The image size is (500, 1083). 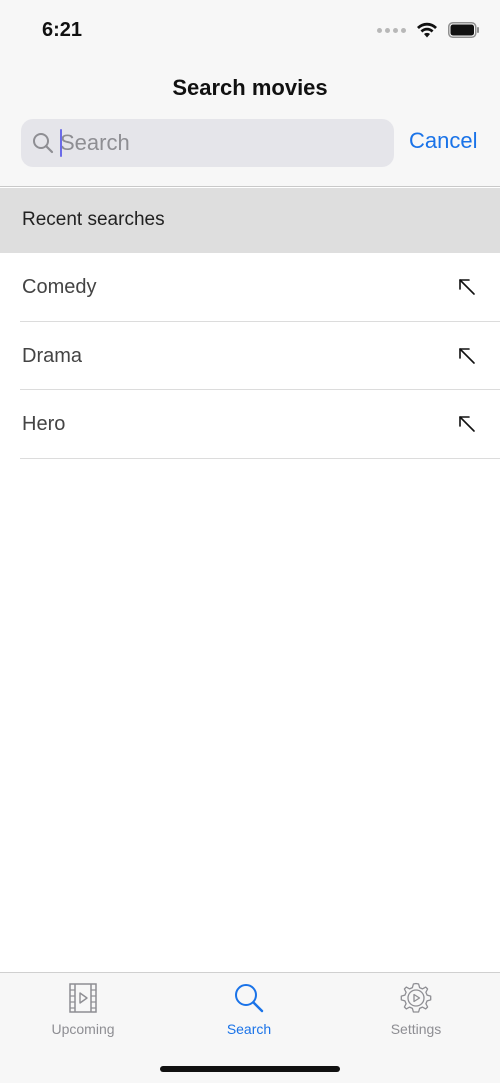 What do you see at coordinates (61, 143) in the screenshot?
I see `text-caret` at bounding box center [61, 143].